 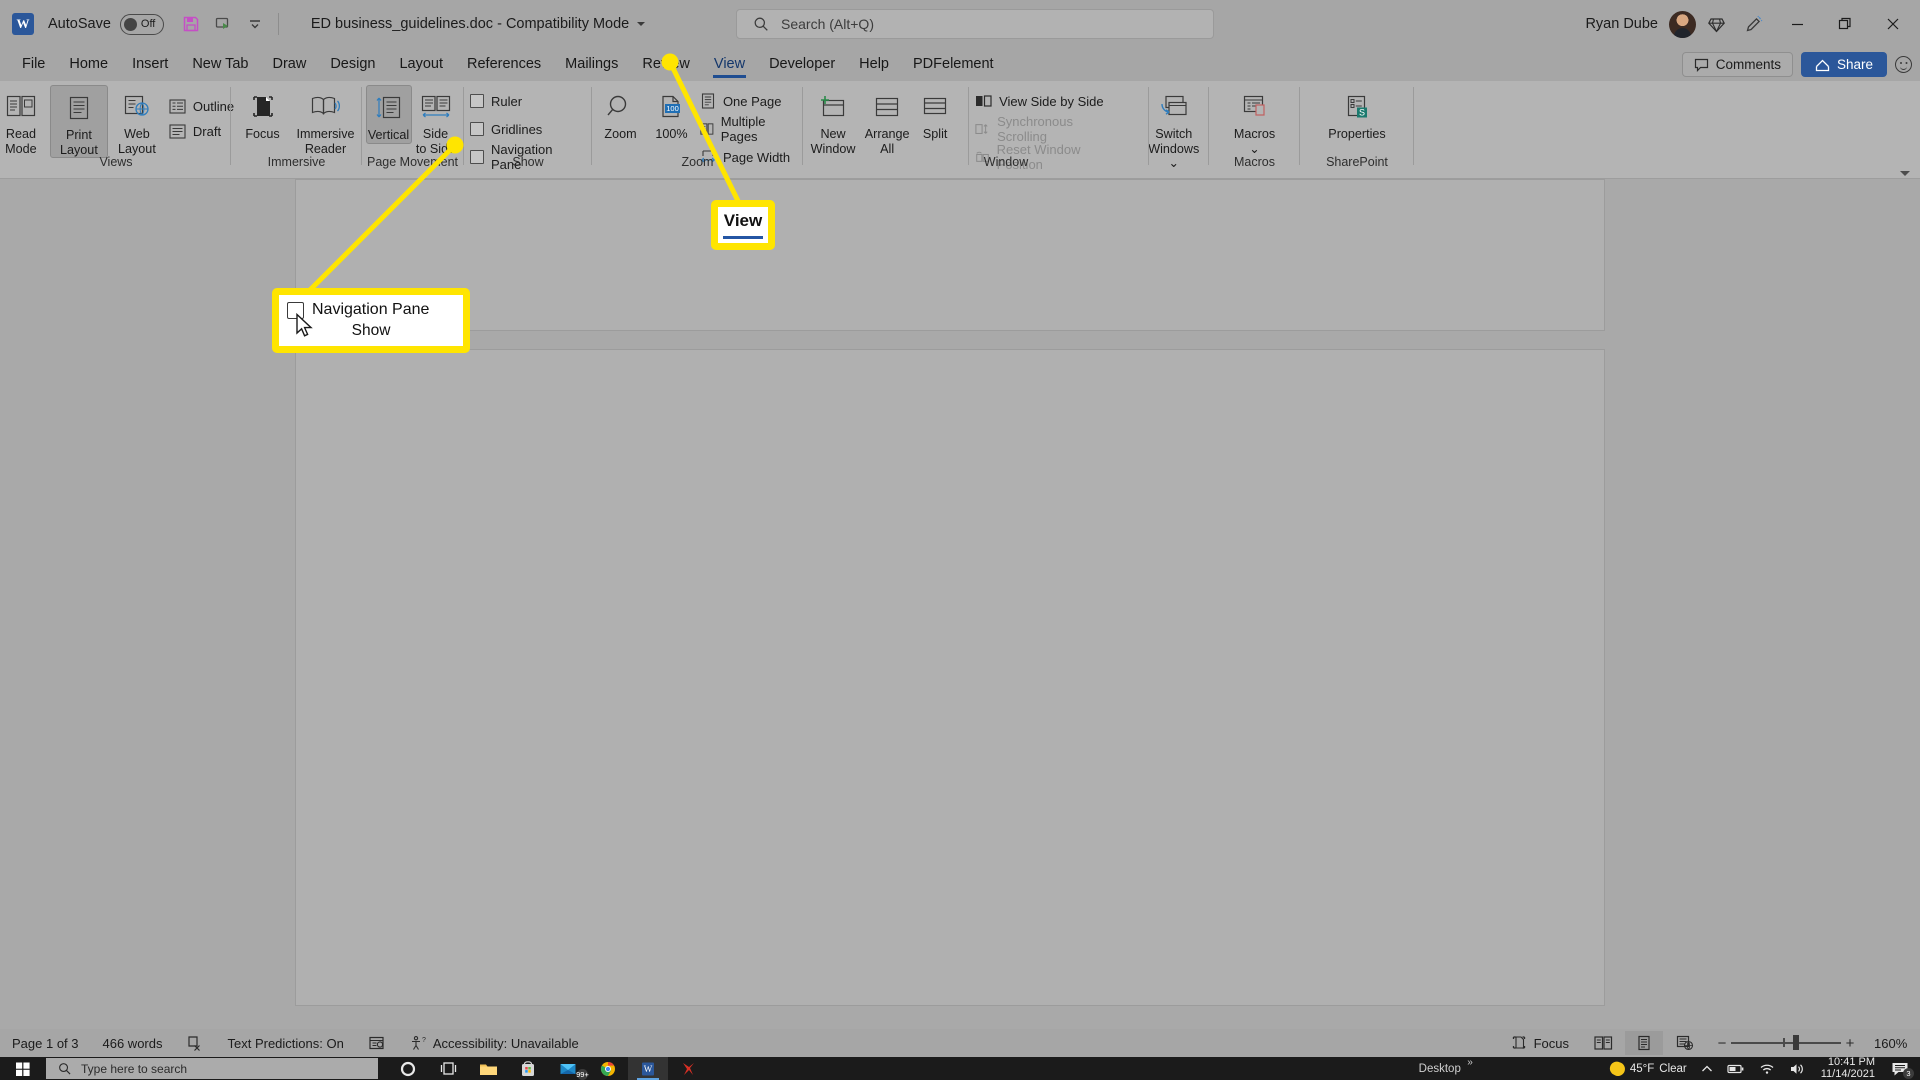 What do you see at coordinates (223, 24) in the screenshot?
I see `track-changes-icon` at bounding box center [223, 24].